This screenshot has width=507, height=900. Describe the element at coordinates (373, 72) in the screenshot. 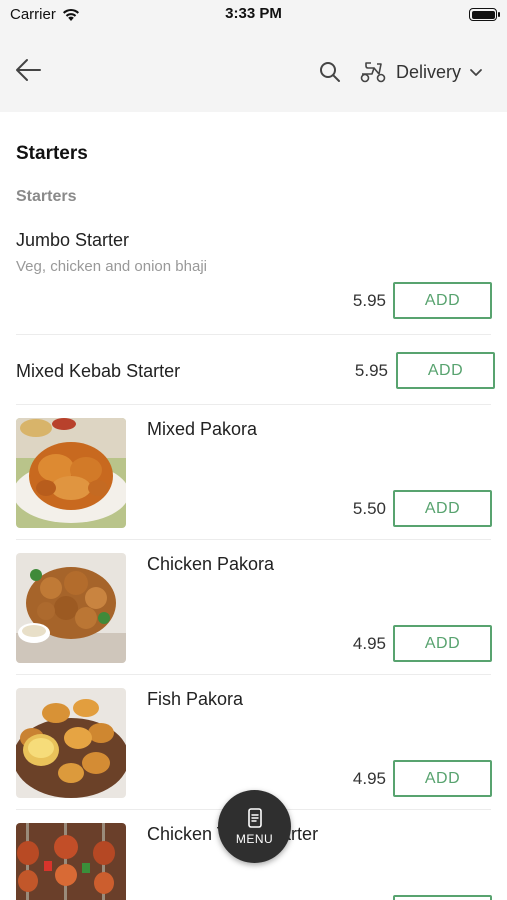

I see `delivery-scooter-icon` at that location.